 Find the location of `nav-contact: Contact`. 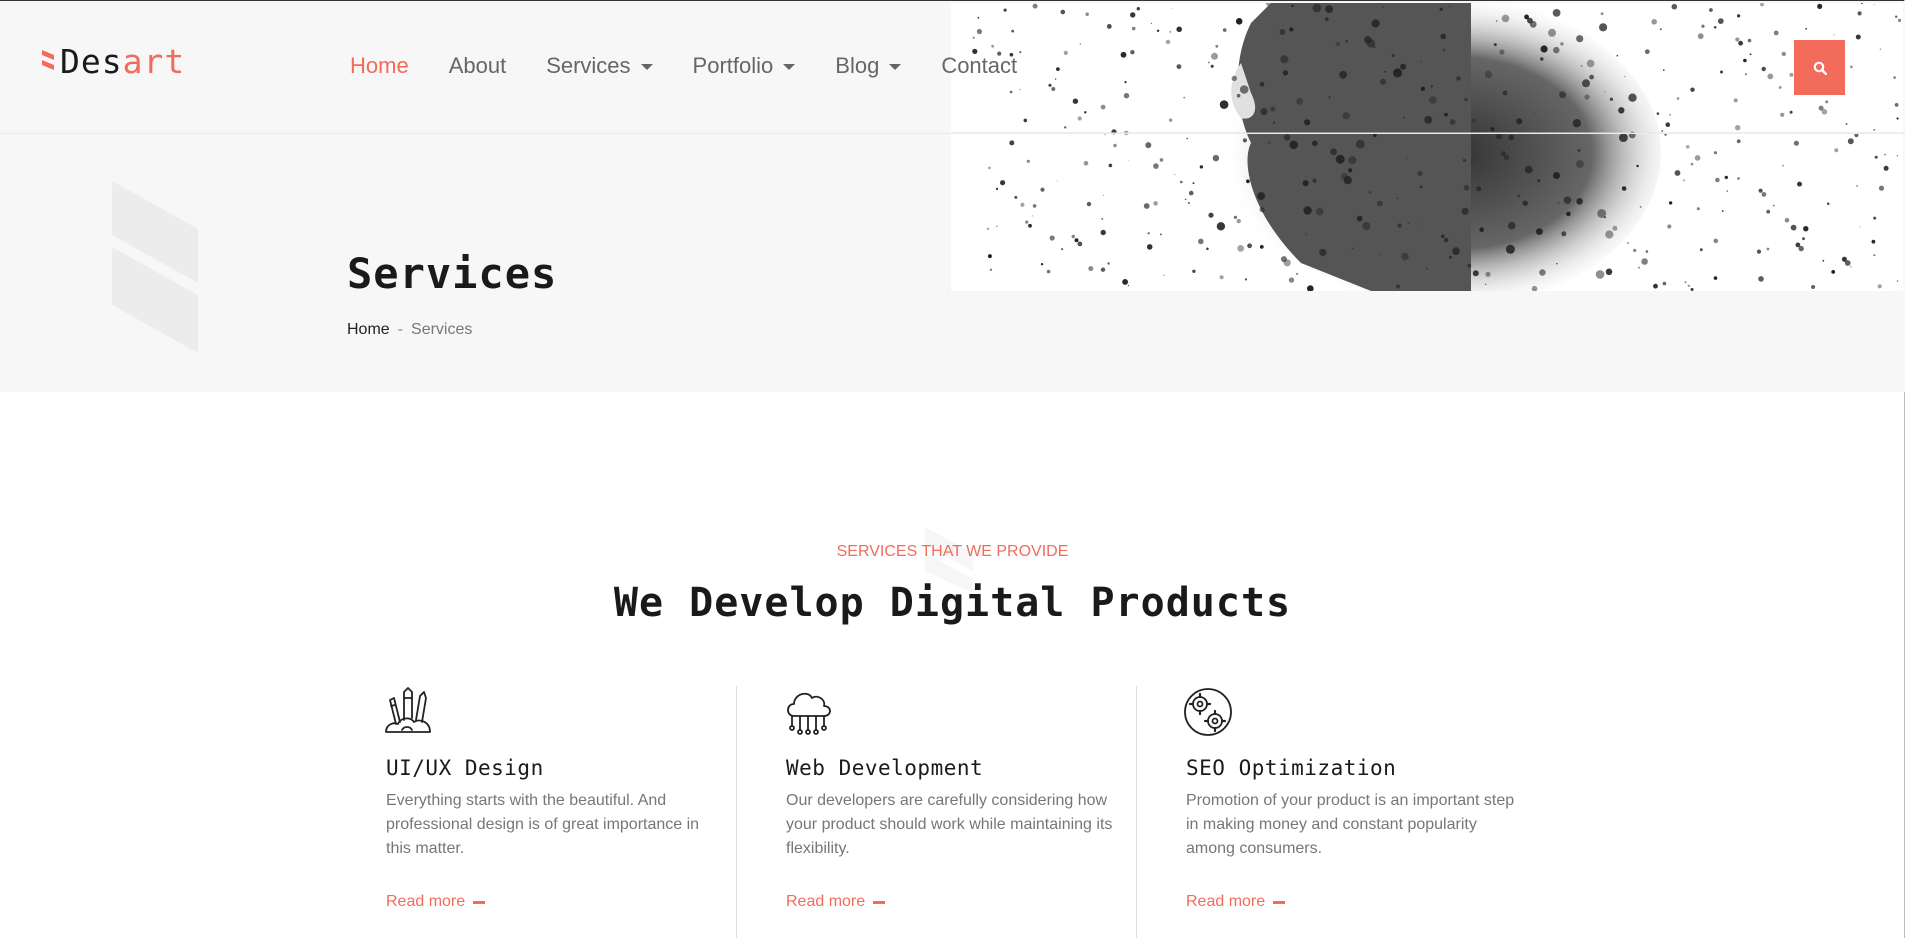

nav-contact: Contact is located at coordinates (979, 66).